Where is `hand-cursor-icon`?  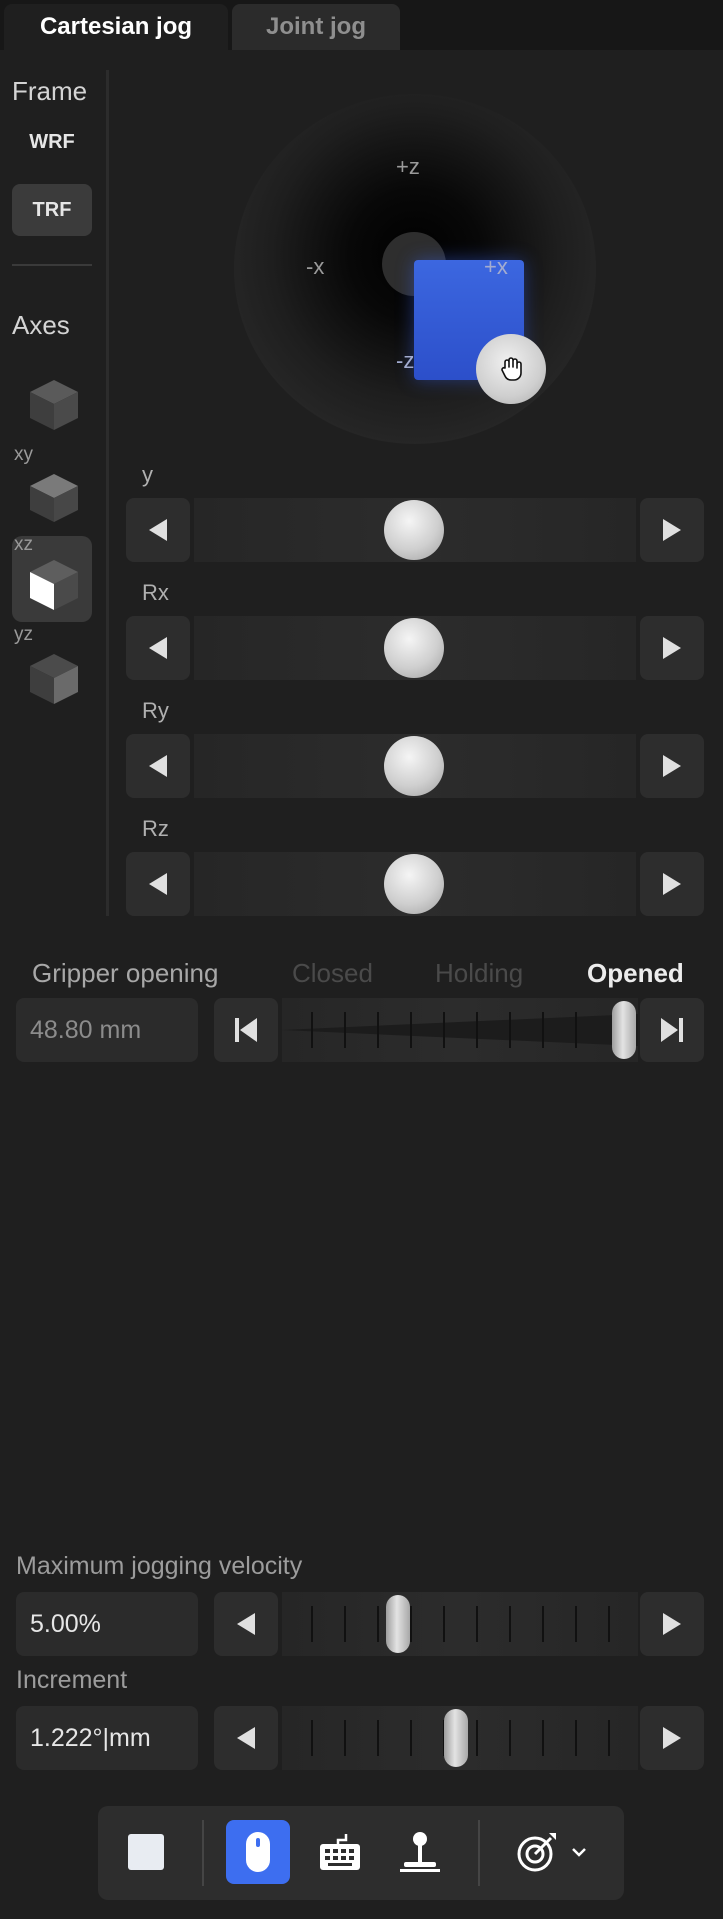 hand-cursor-icon is located at coordinates (511, 369).